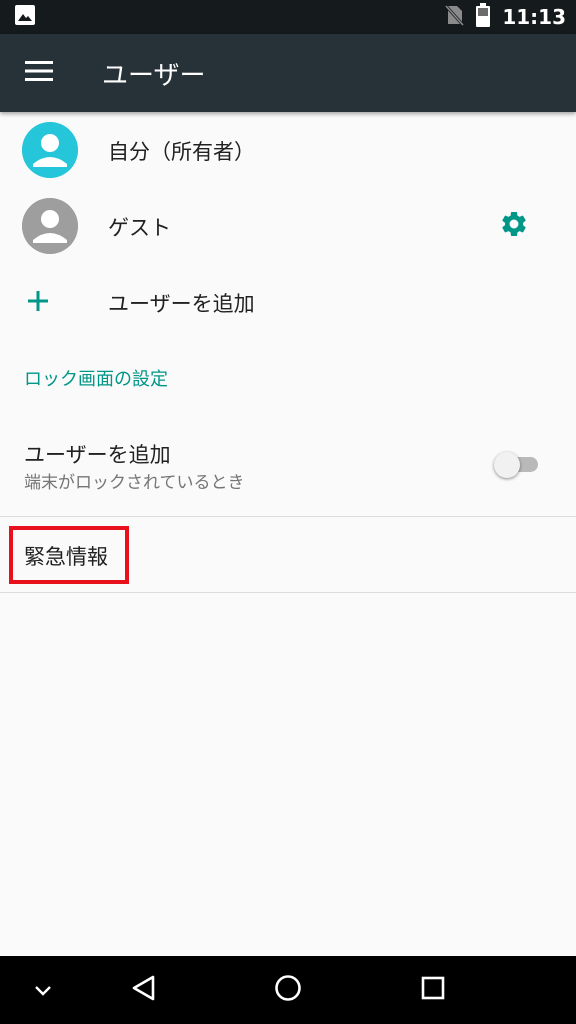 This screenshot has height=1024, width=576. What do you see at coordinates (483, 17) in the screenshot?
I see `battery-icon` at bounding box center [483, 17].